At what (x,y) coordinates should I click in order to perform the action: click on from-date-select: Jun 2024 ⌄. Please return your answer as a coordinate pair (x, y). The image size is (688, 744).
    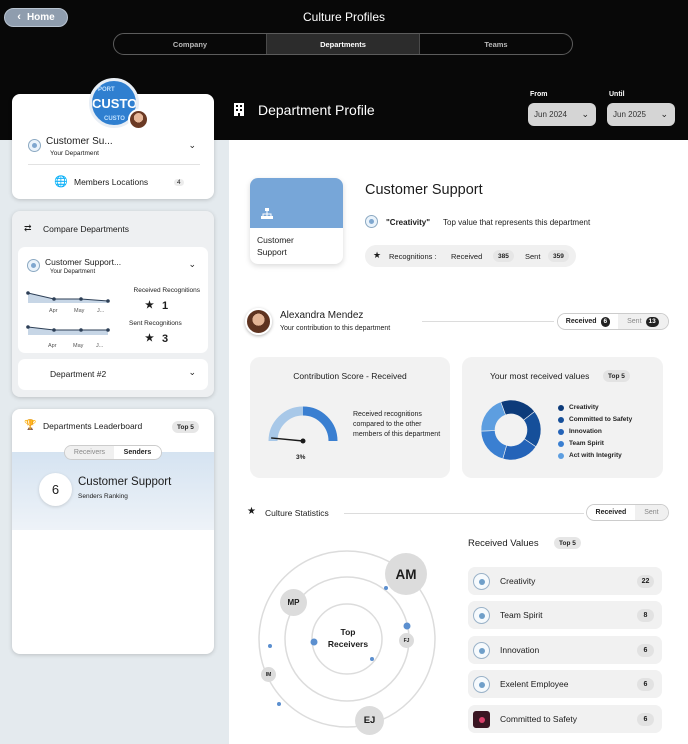
    Looking at the image, I should click on (562, 114).